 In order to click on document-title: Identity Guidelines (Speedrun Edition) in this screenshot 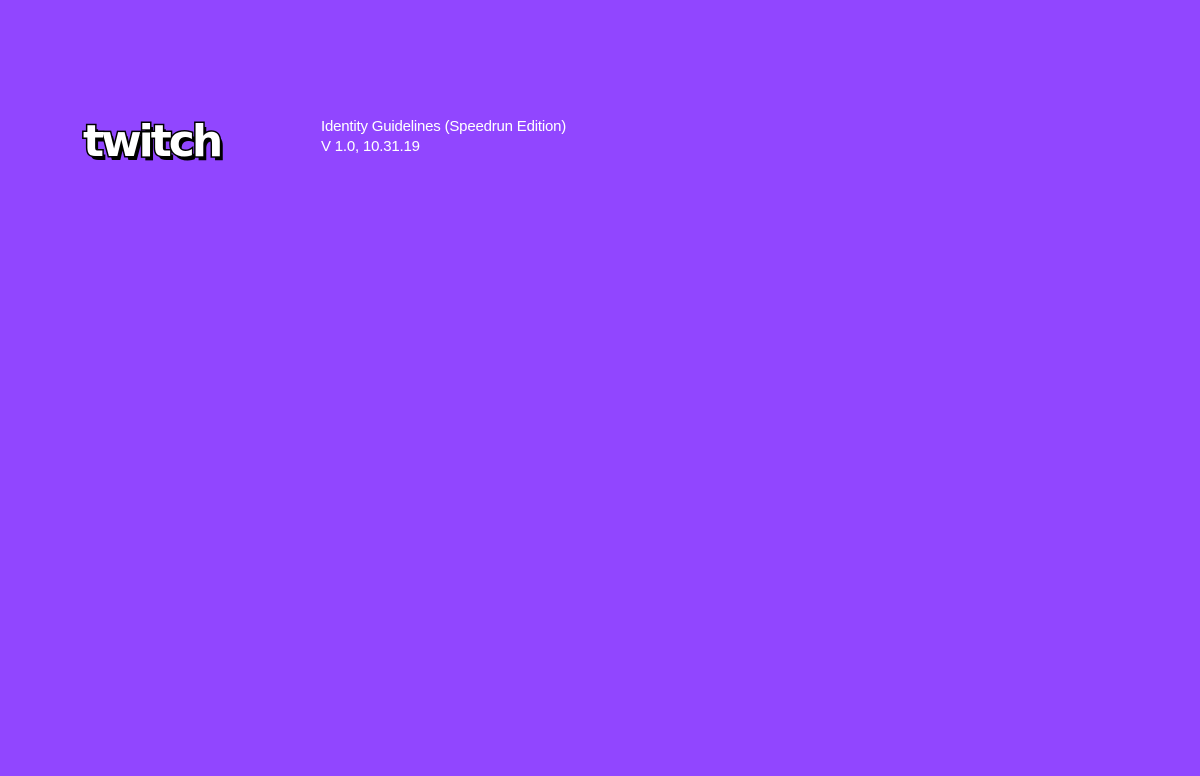, I will do `click(444, 126)`.